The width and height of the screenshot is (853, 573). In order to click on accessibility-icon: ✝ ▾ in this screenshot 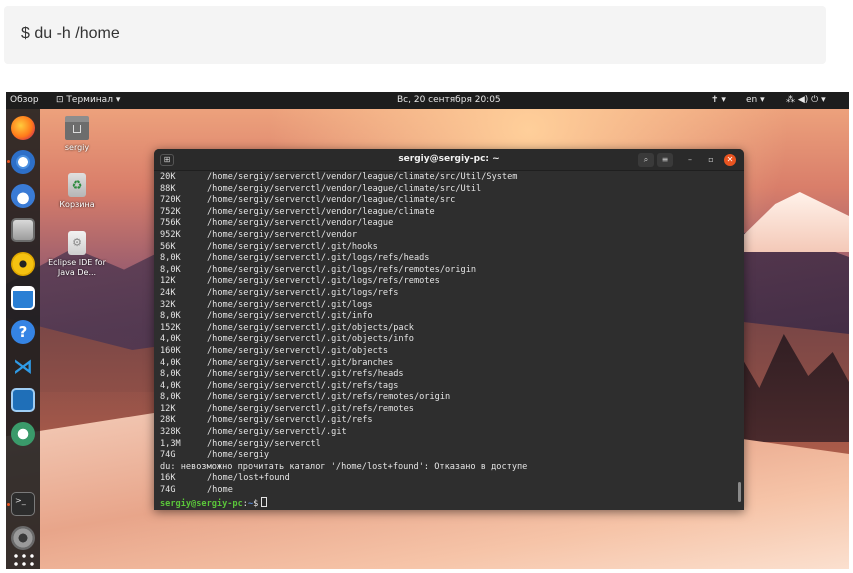, I will do `click(718, 100)`.